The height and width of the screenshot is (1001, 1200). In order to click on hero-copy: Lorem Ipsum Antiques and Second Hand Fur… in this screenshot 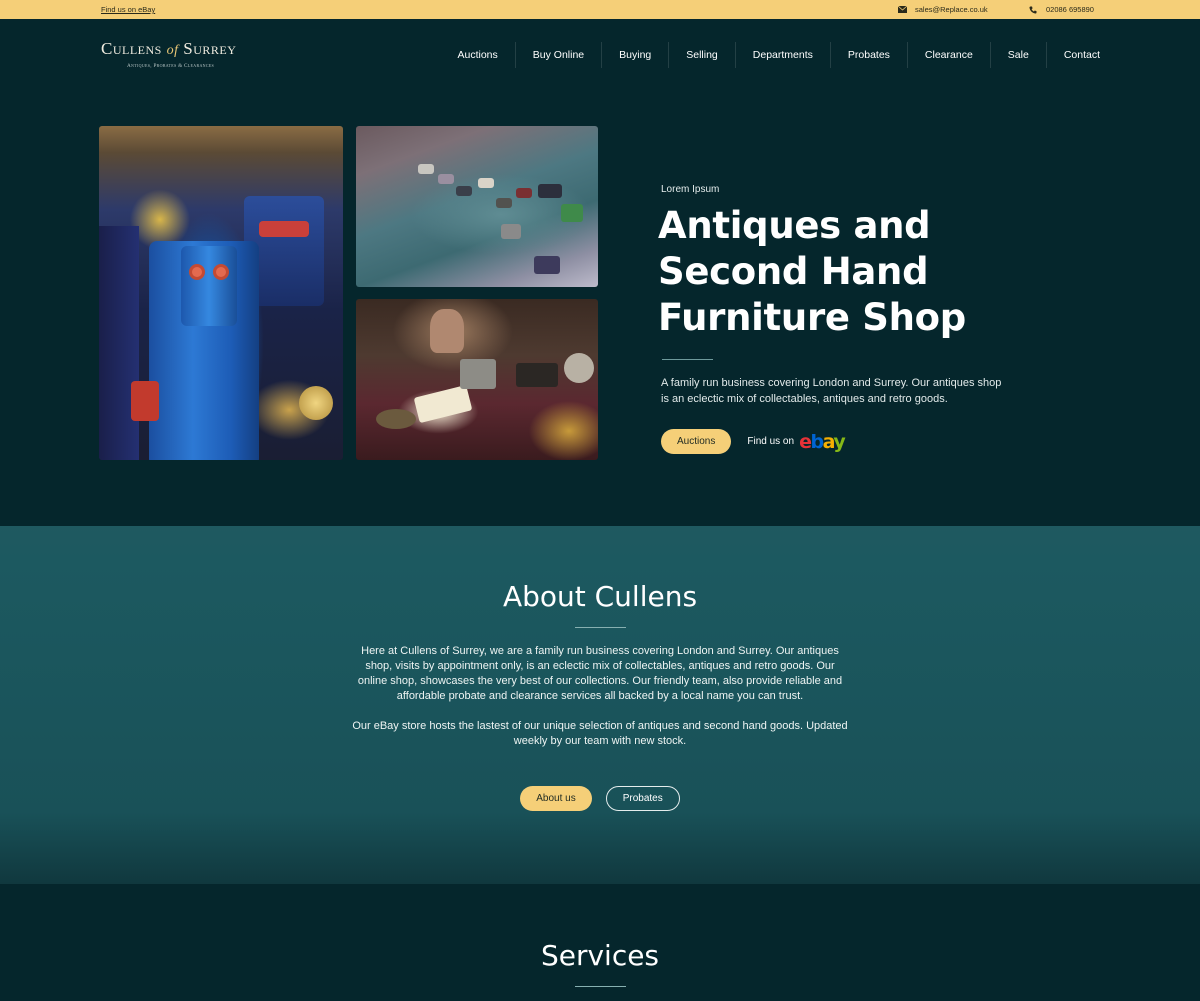, I will do `click(868, 319)`.